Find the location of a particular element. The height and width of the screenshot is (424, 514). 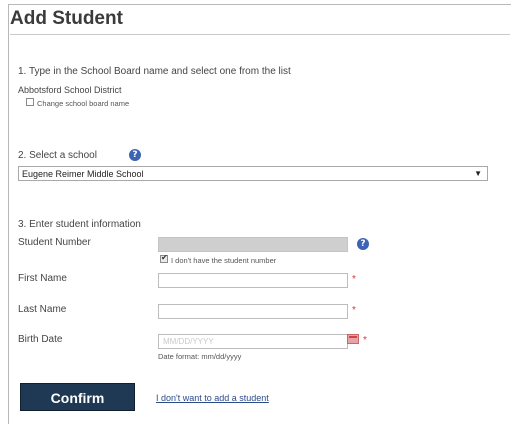

first-name-label: First Name is located at coordinates (42, 278).